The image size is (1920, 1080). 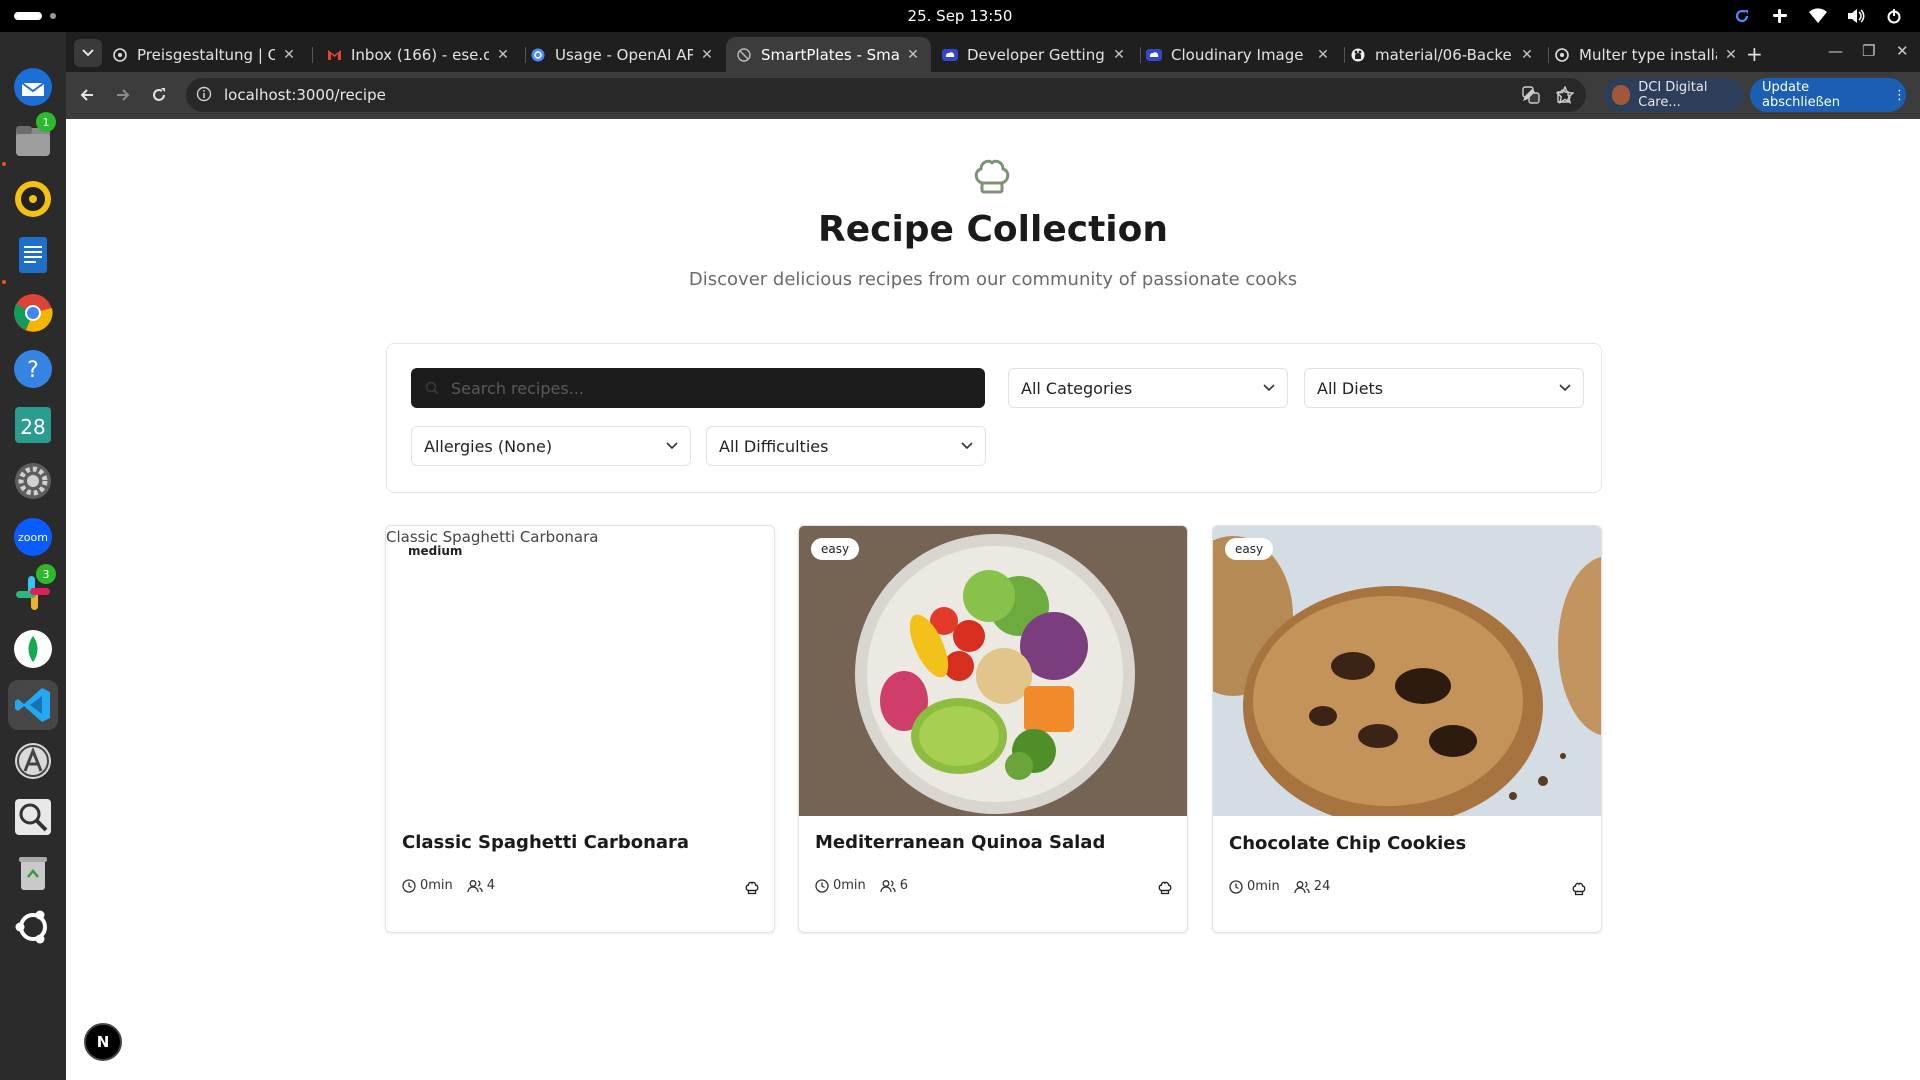 I want to click on files-icon: 1, so click(x=33, y=139).